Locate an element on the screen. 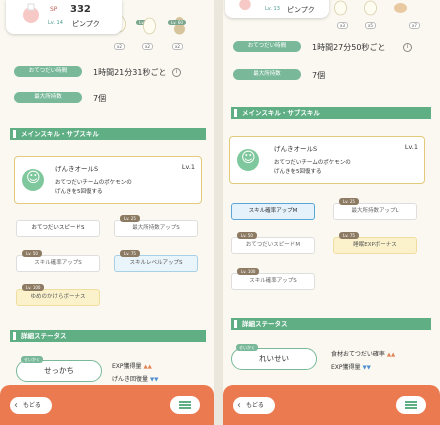  subskill-5: Lv. 100 スキル確率アップS is located at coordinates (273, 279).